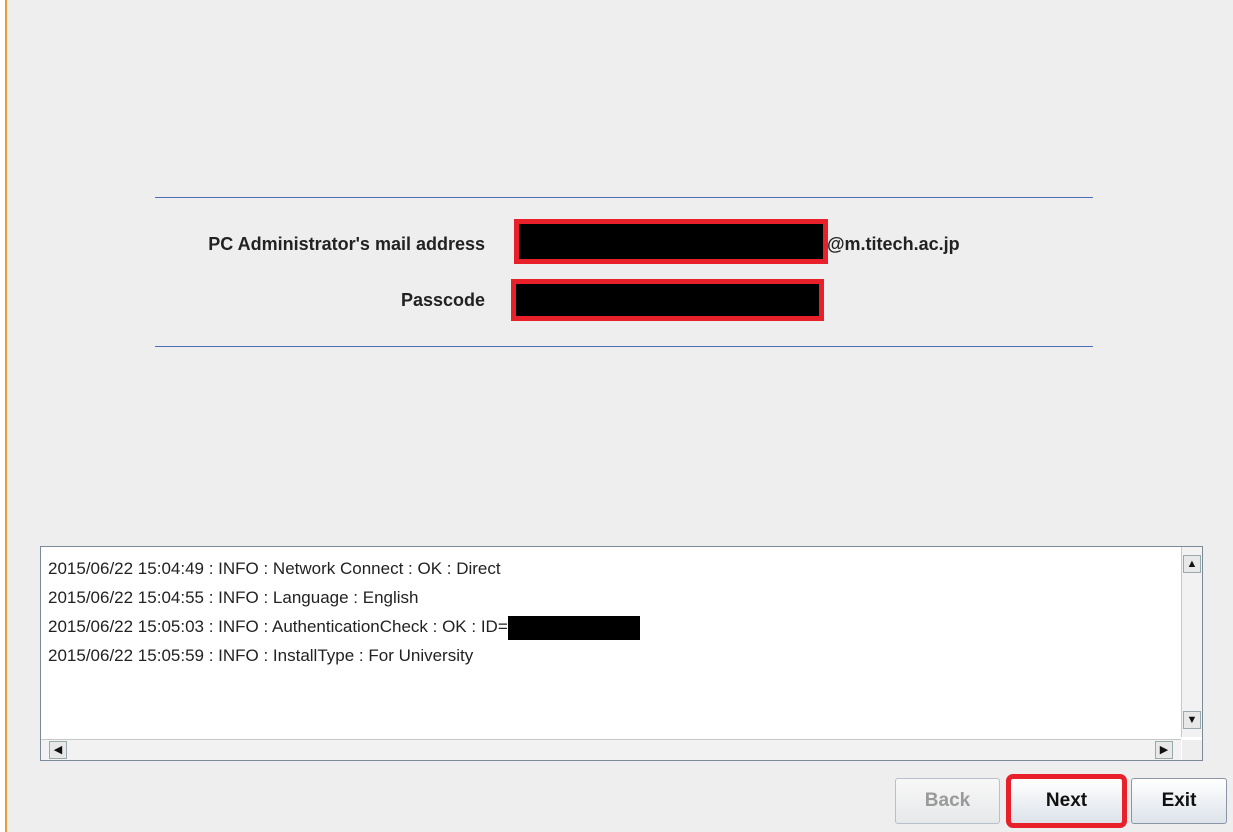 The image size is (1233, 832). I want to click on mail-label: PC Administrator's mail address, so click(346, 244).